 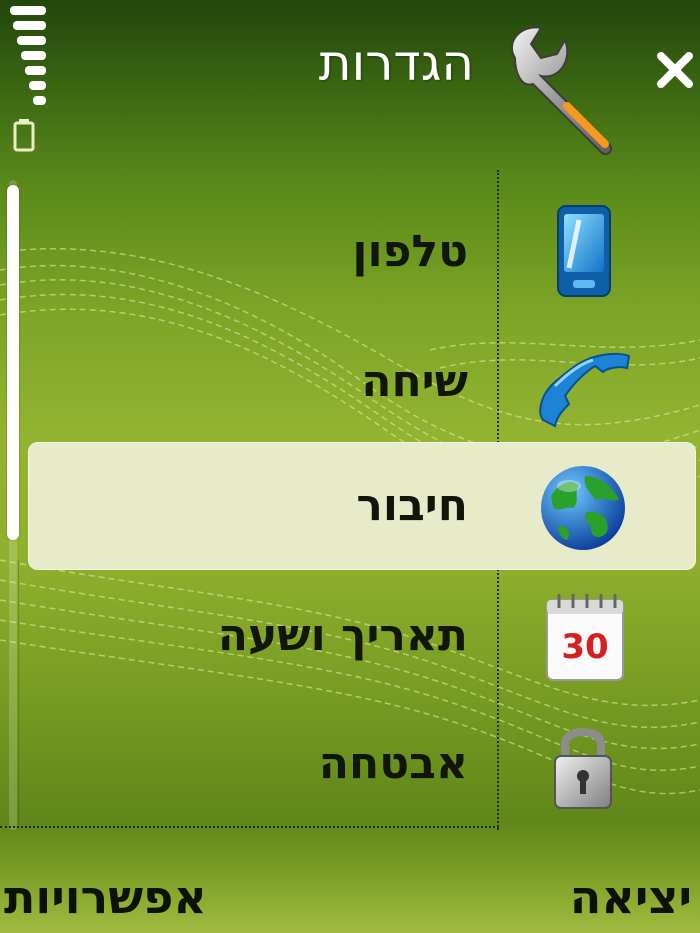 I want to click on battery-icon, so click(x=24, y=135).